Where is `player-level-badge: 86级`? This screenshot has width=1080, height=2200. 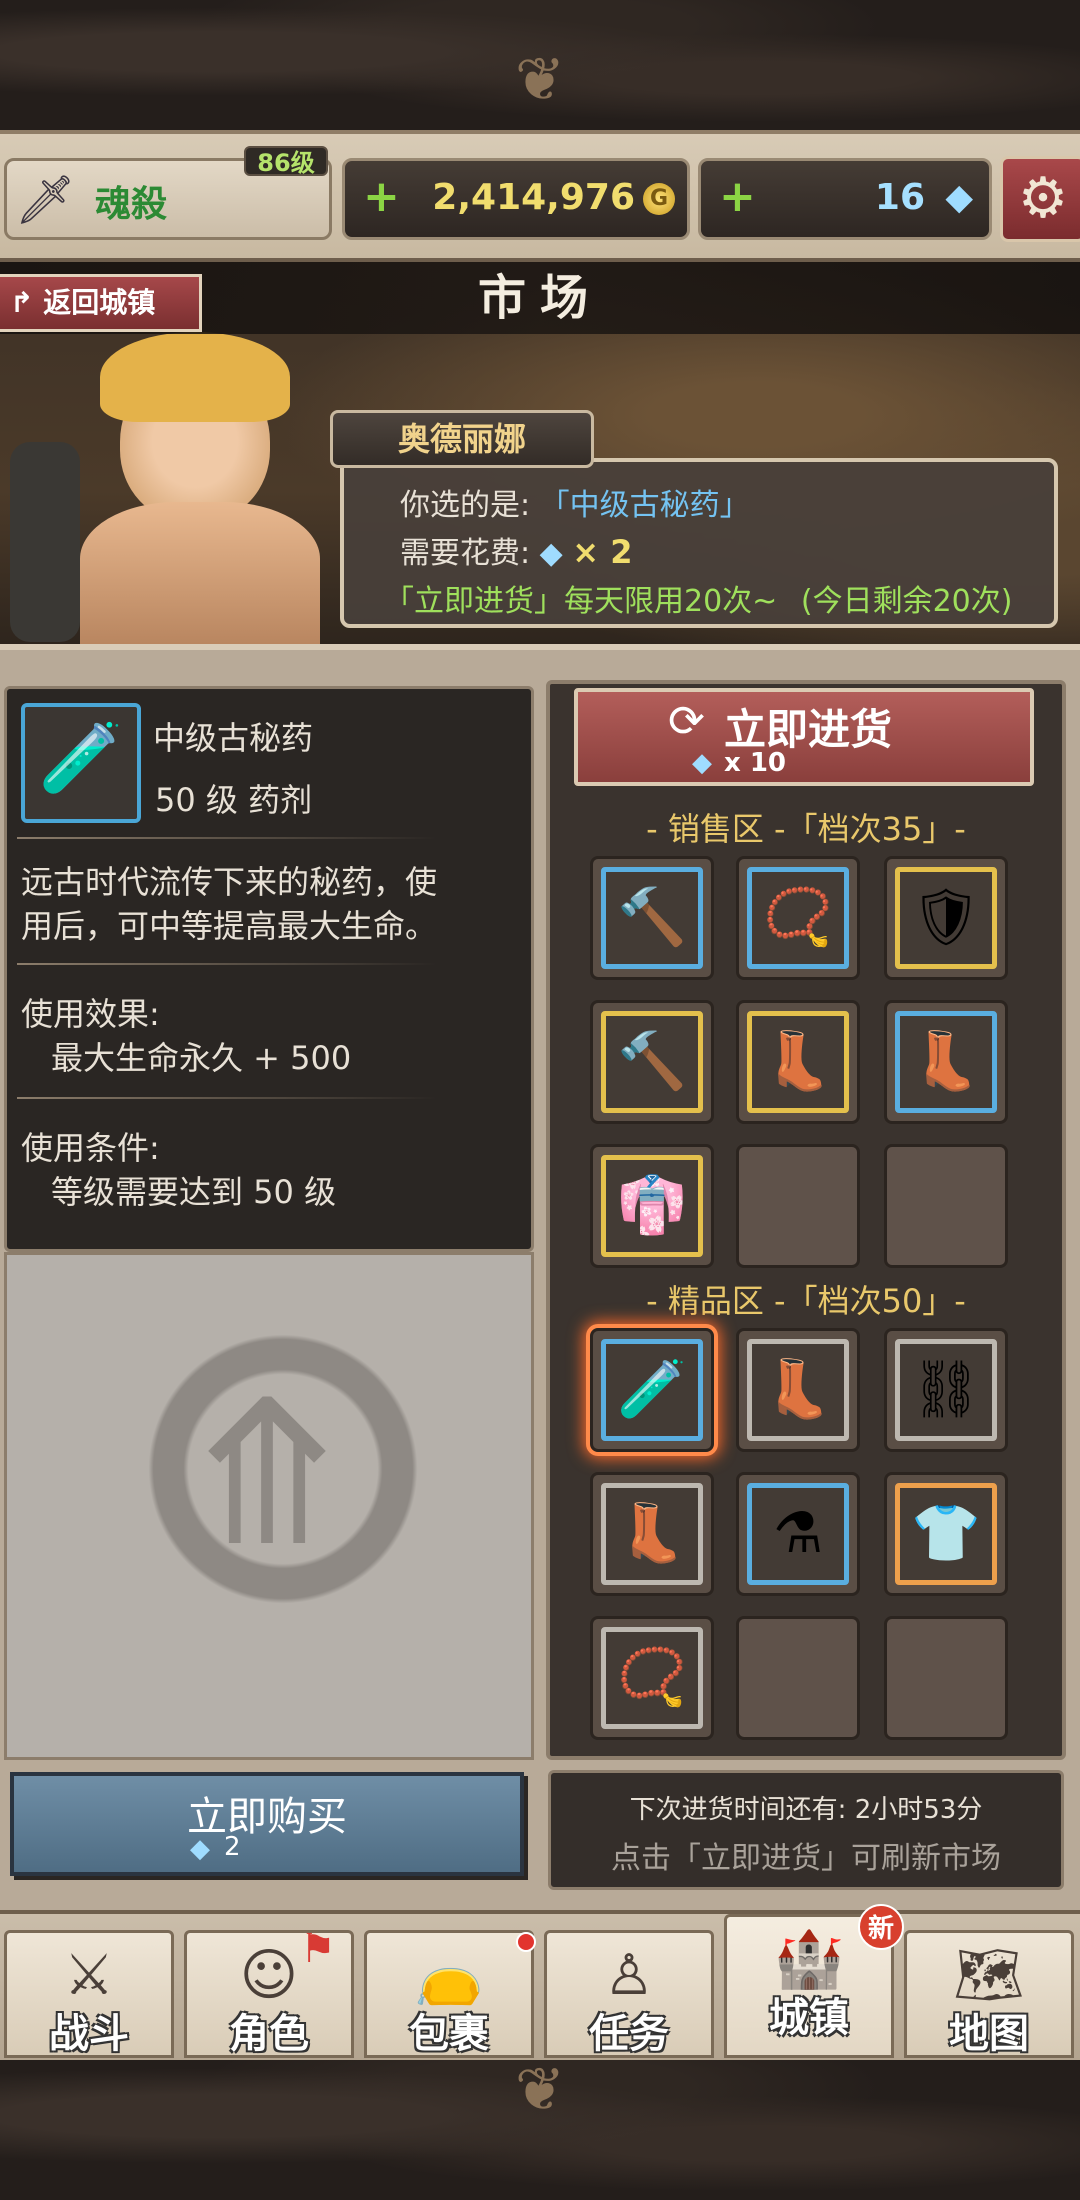
player-level-badge: 86级 is located at coordinates (286, 161).